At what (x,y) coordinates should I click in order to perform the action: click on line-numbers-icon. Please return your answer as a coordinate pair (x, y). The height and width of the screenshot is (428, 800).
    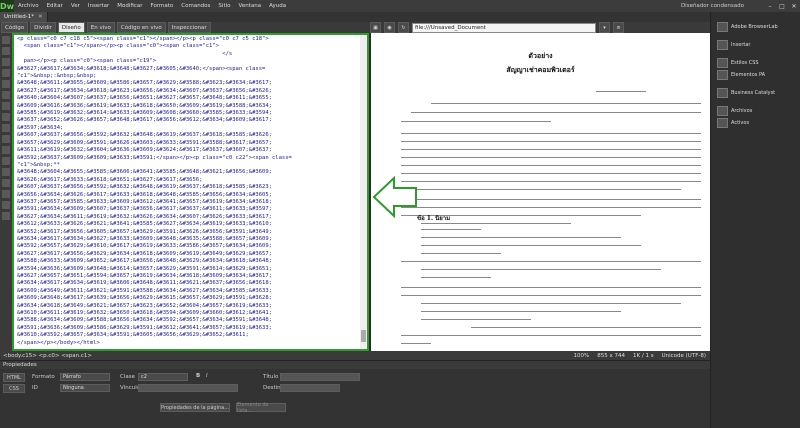
    Looking at the image, I should click on (6, 106).